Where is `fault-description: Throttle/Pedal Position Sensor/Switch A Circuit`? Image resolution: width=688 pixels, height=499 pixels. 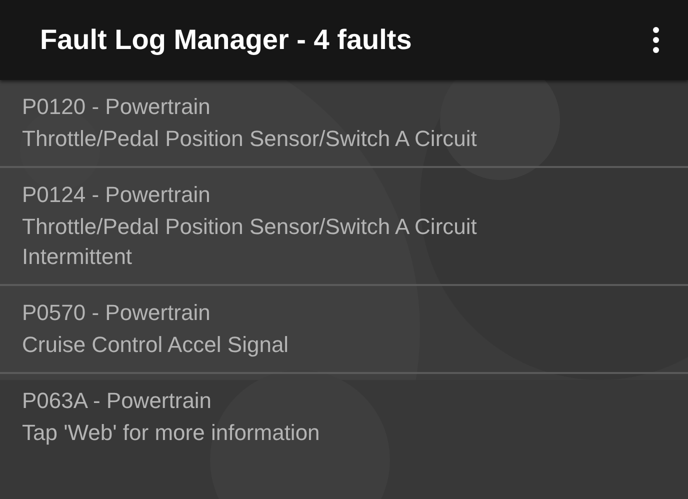 fault-description: Throttle/Pedal Position Sensor/Switch A Circuit is located at coordinates (250, 139).